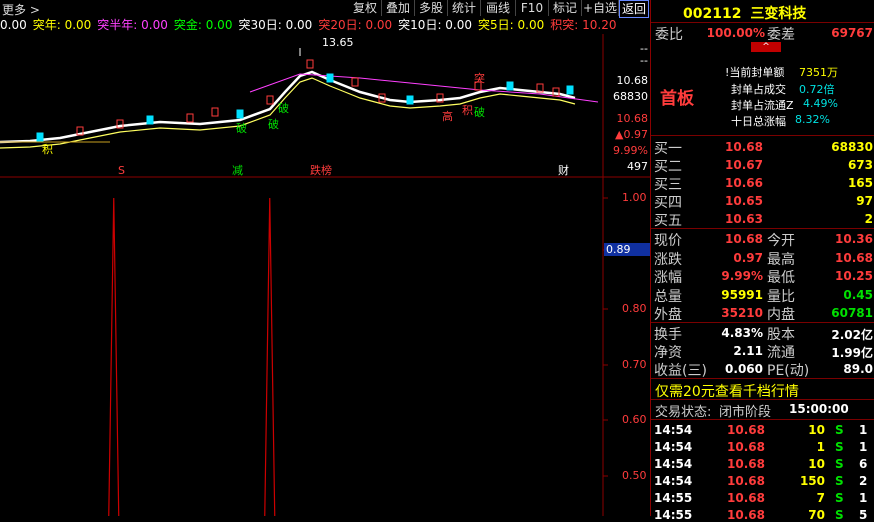 This screenshot has width=874, height=522. I want to click on quote-value: 10.68, so click(854, 257).